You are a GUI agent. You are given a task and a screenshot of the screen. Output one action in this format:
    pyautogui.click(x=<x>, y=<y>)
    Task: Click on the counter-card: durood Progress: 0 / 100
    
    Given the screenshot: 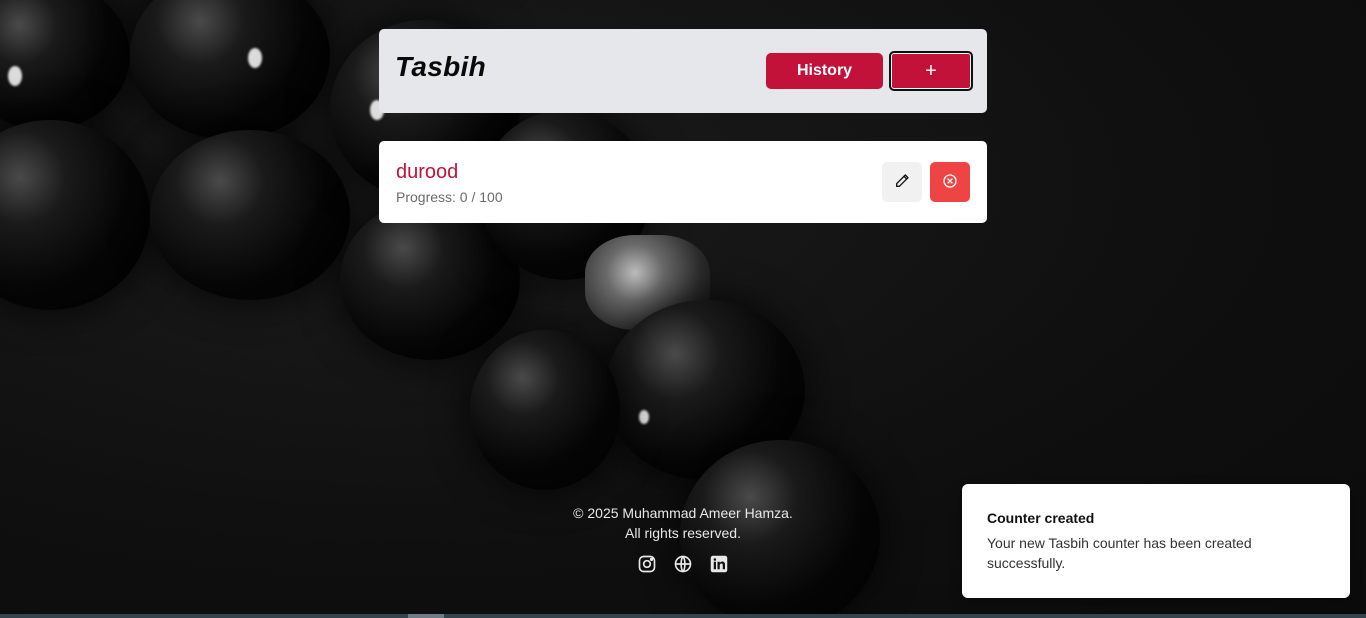 What is the action you would take?
    pyautogui.click(x=683, y=182)
    